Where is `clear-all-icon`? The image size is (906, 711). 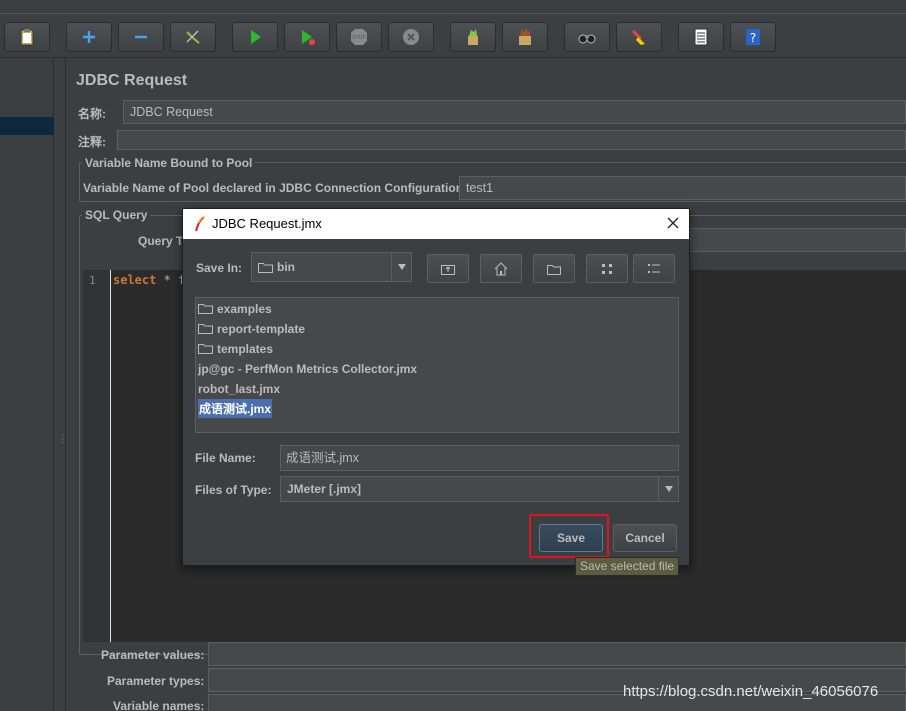 clear-all-icon is located at coordinates (525, 36).